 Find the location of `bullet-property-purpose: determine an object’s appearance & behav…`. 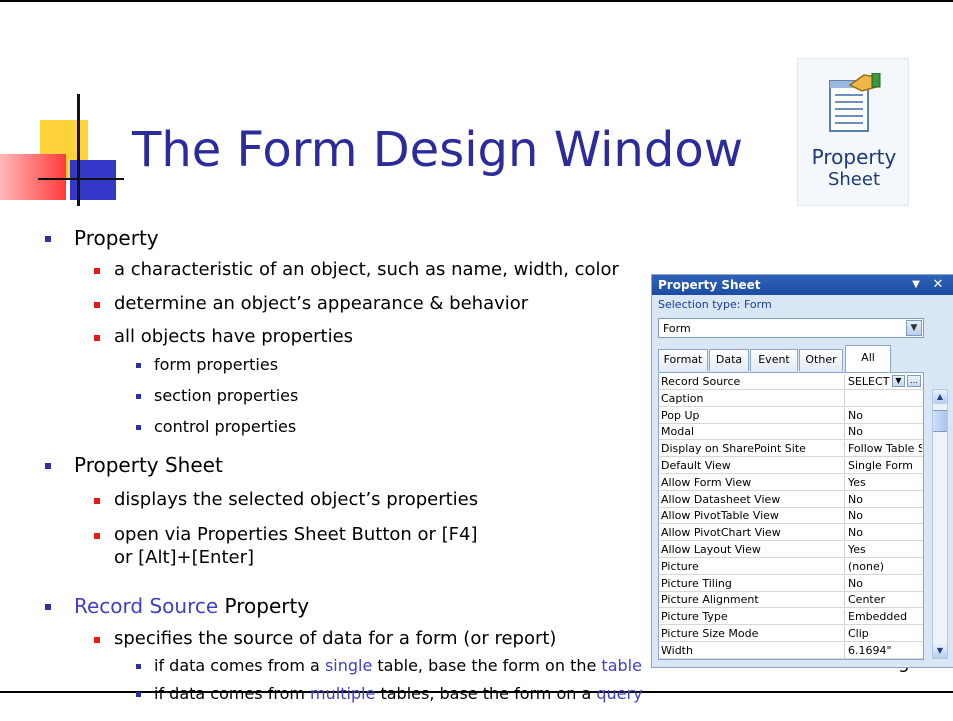

bullet-property-purpose: determine an object’s appearance & behav… is located at coordinates (321, 303).